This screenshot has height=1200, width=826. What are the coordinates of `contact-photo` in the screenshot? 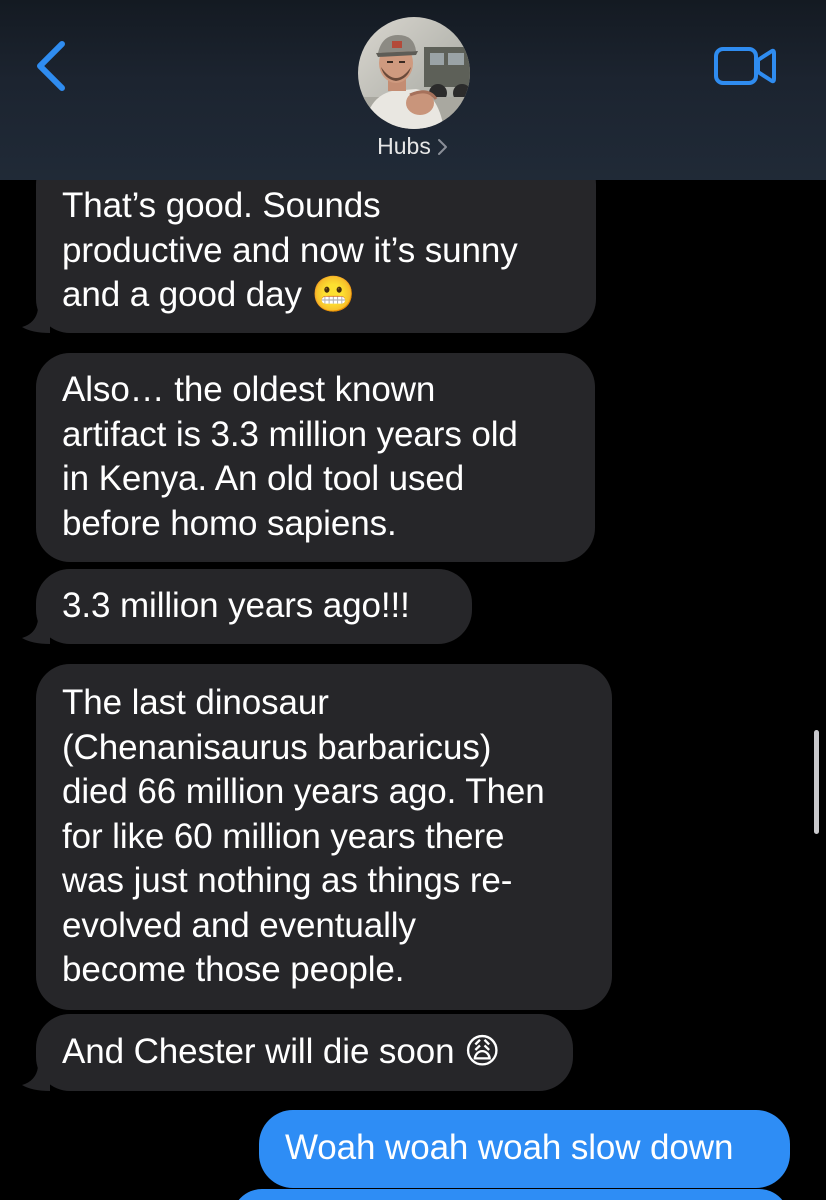 It's located at (414, 73).